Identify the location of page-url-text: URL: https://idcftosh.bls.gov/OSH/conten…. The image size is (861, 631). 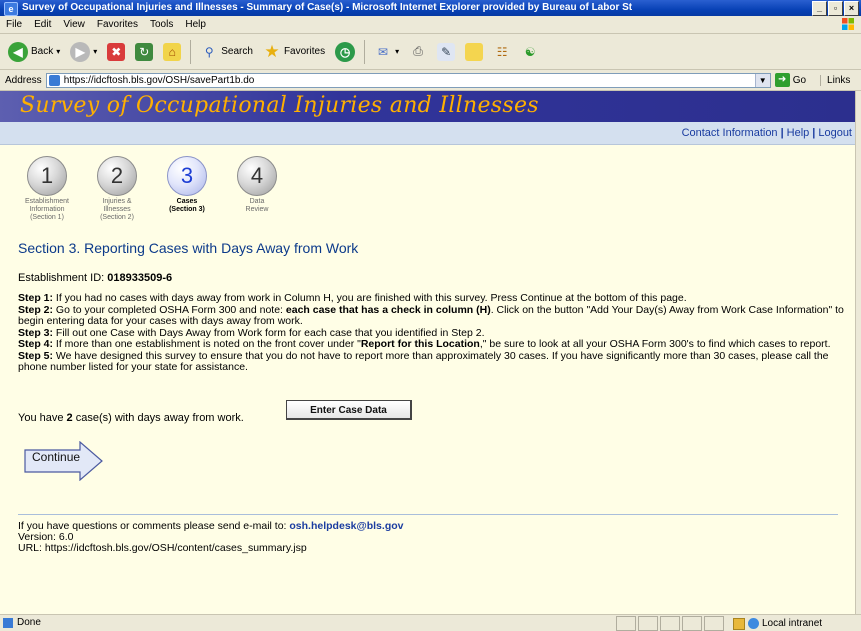
(162, 548).